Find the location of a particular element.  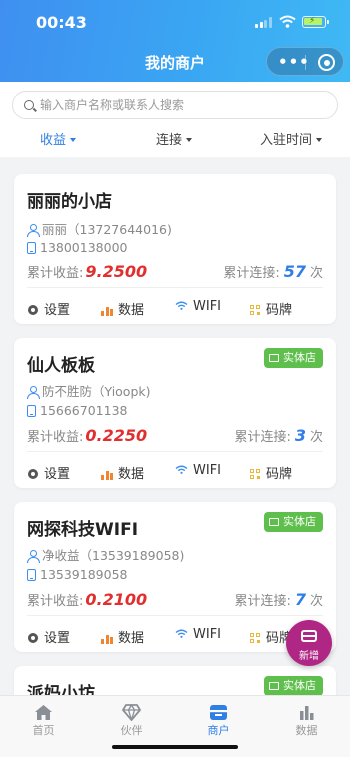

merchant-name: 网探科技WIFI is located at coordinates (83, 530).